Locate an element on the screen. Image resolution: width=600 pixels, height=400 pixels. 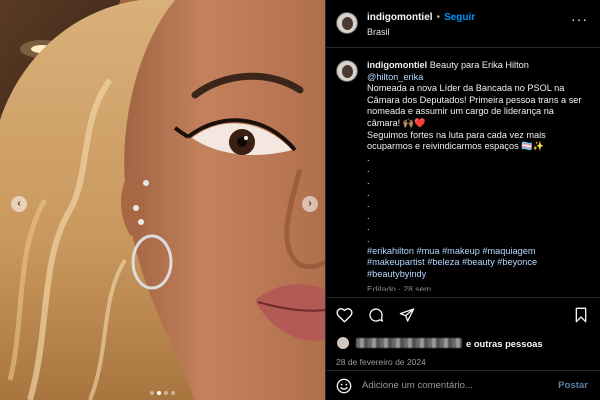
share-icon is located at coordinates (407, 315).